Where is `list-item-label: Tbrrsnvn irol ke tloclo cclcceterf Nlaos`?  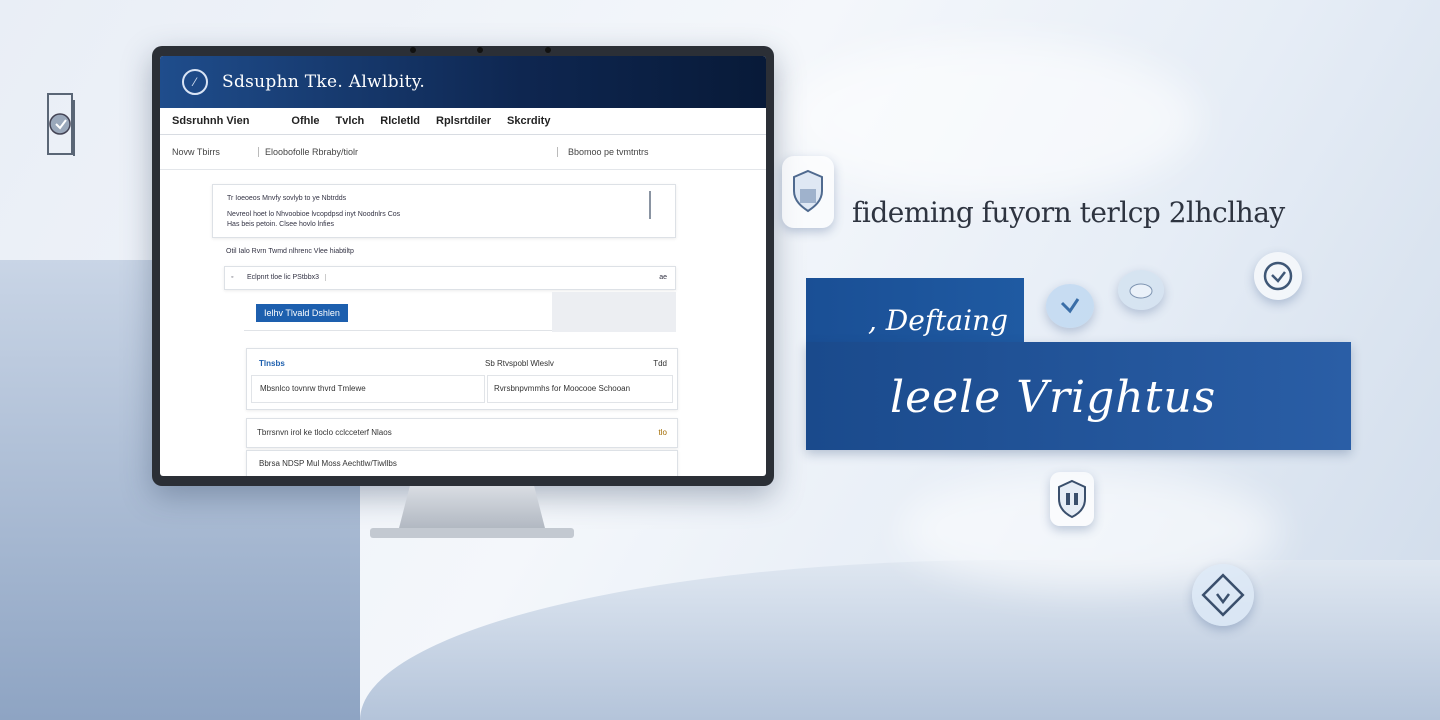
list-item-label: Tbrrsnvn irol ke tloclo cclcceterf Nlaos is located at coordinates (324, 432).